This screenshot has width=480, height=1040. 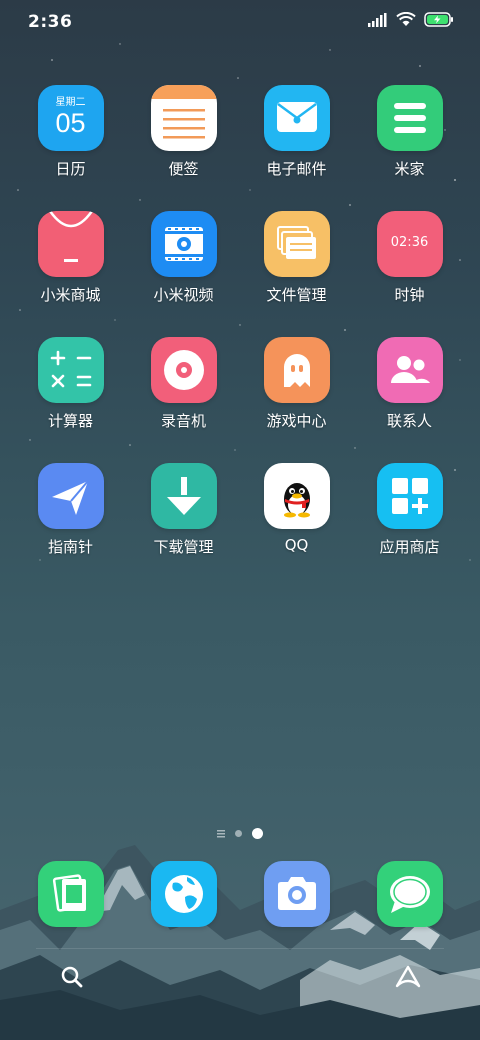 I want to click on dock-camera, so click(x=296, y=894).